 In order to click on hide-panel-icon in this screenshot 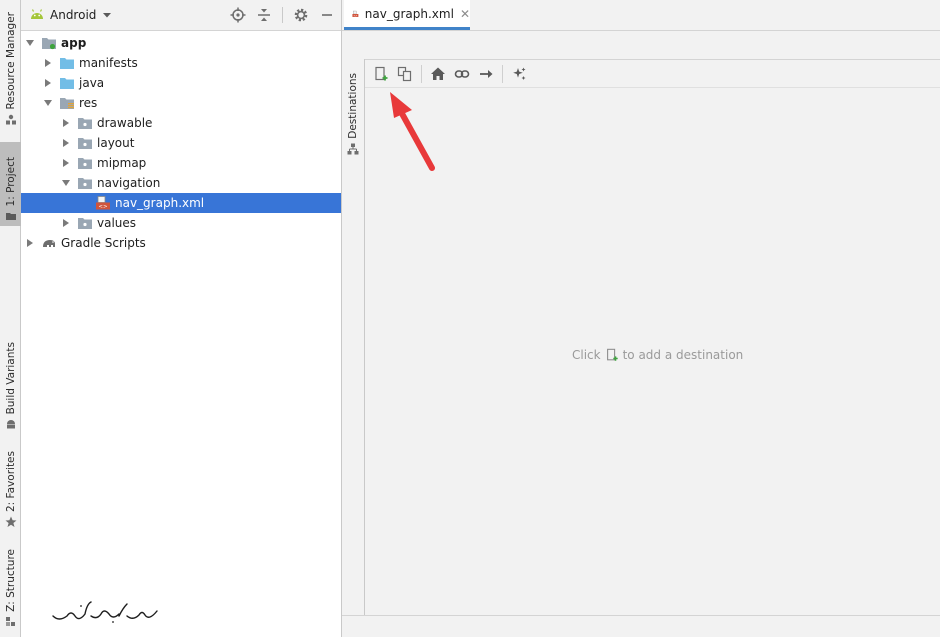, I will do `click(327, 15)`.